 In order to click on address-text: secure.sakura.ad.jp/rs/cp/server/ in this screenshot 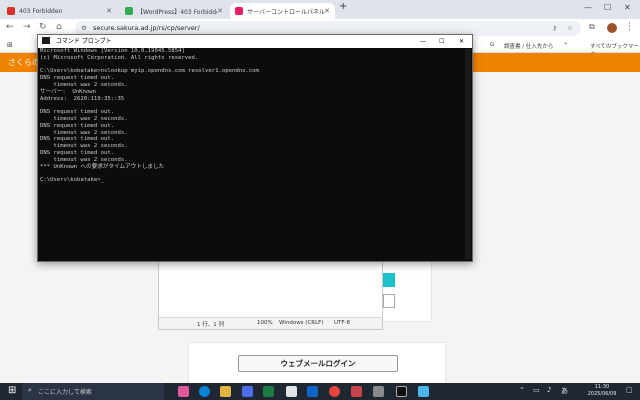, I will do `click(146, 28)`.